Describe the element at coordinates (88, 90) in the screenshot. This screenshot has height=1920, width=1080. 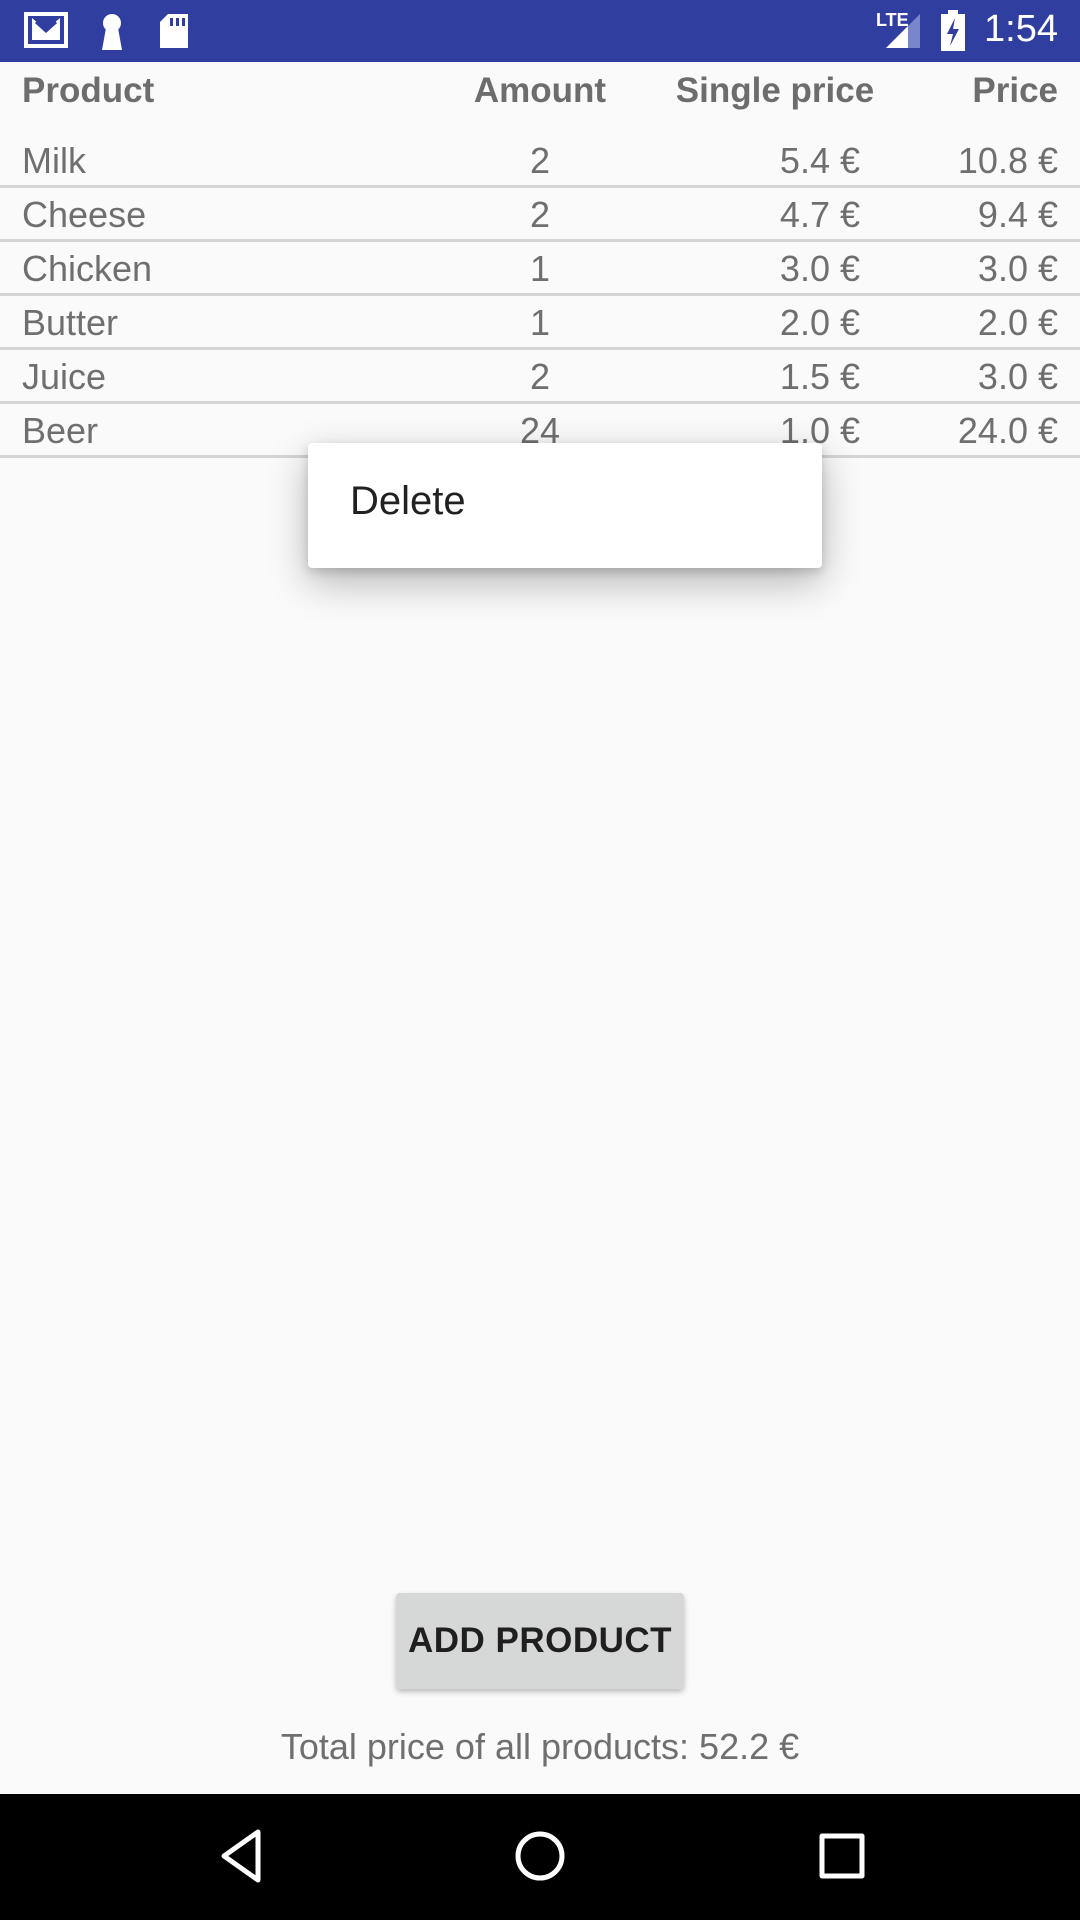
I see `header-product: Product` at that location.